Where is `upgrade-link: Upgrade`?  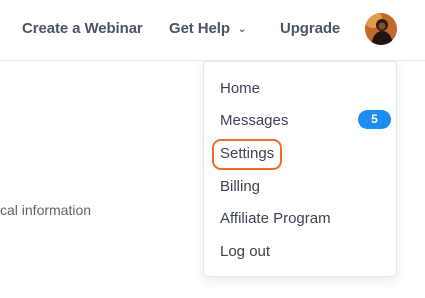
upgrade-link: Upgrade is located at coordinates (310, 28).